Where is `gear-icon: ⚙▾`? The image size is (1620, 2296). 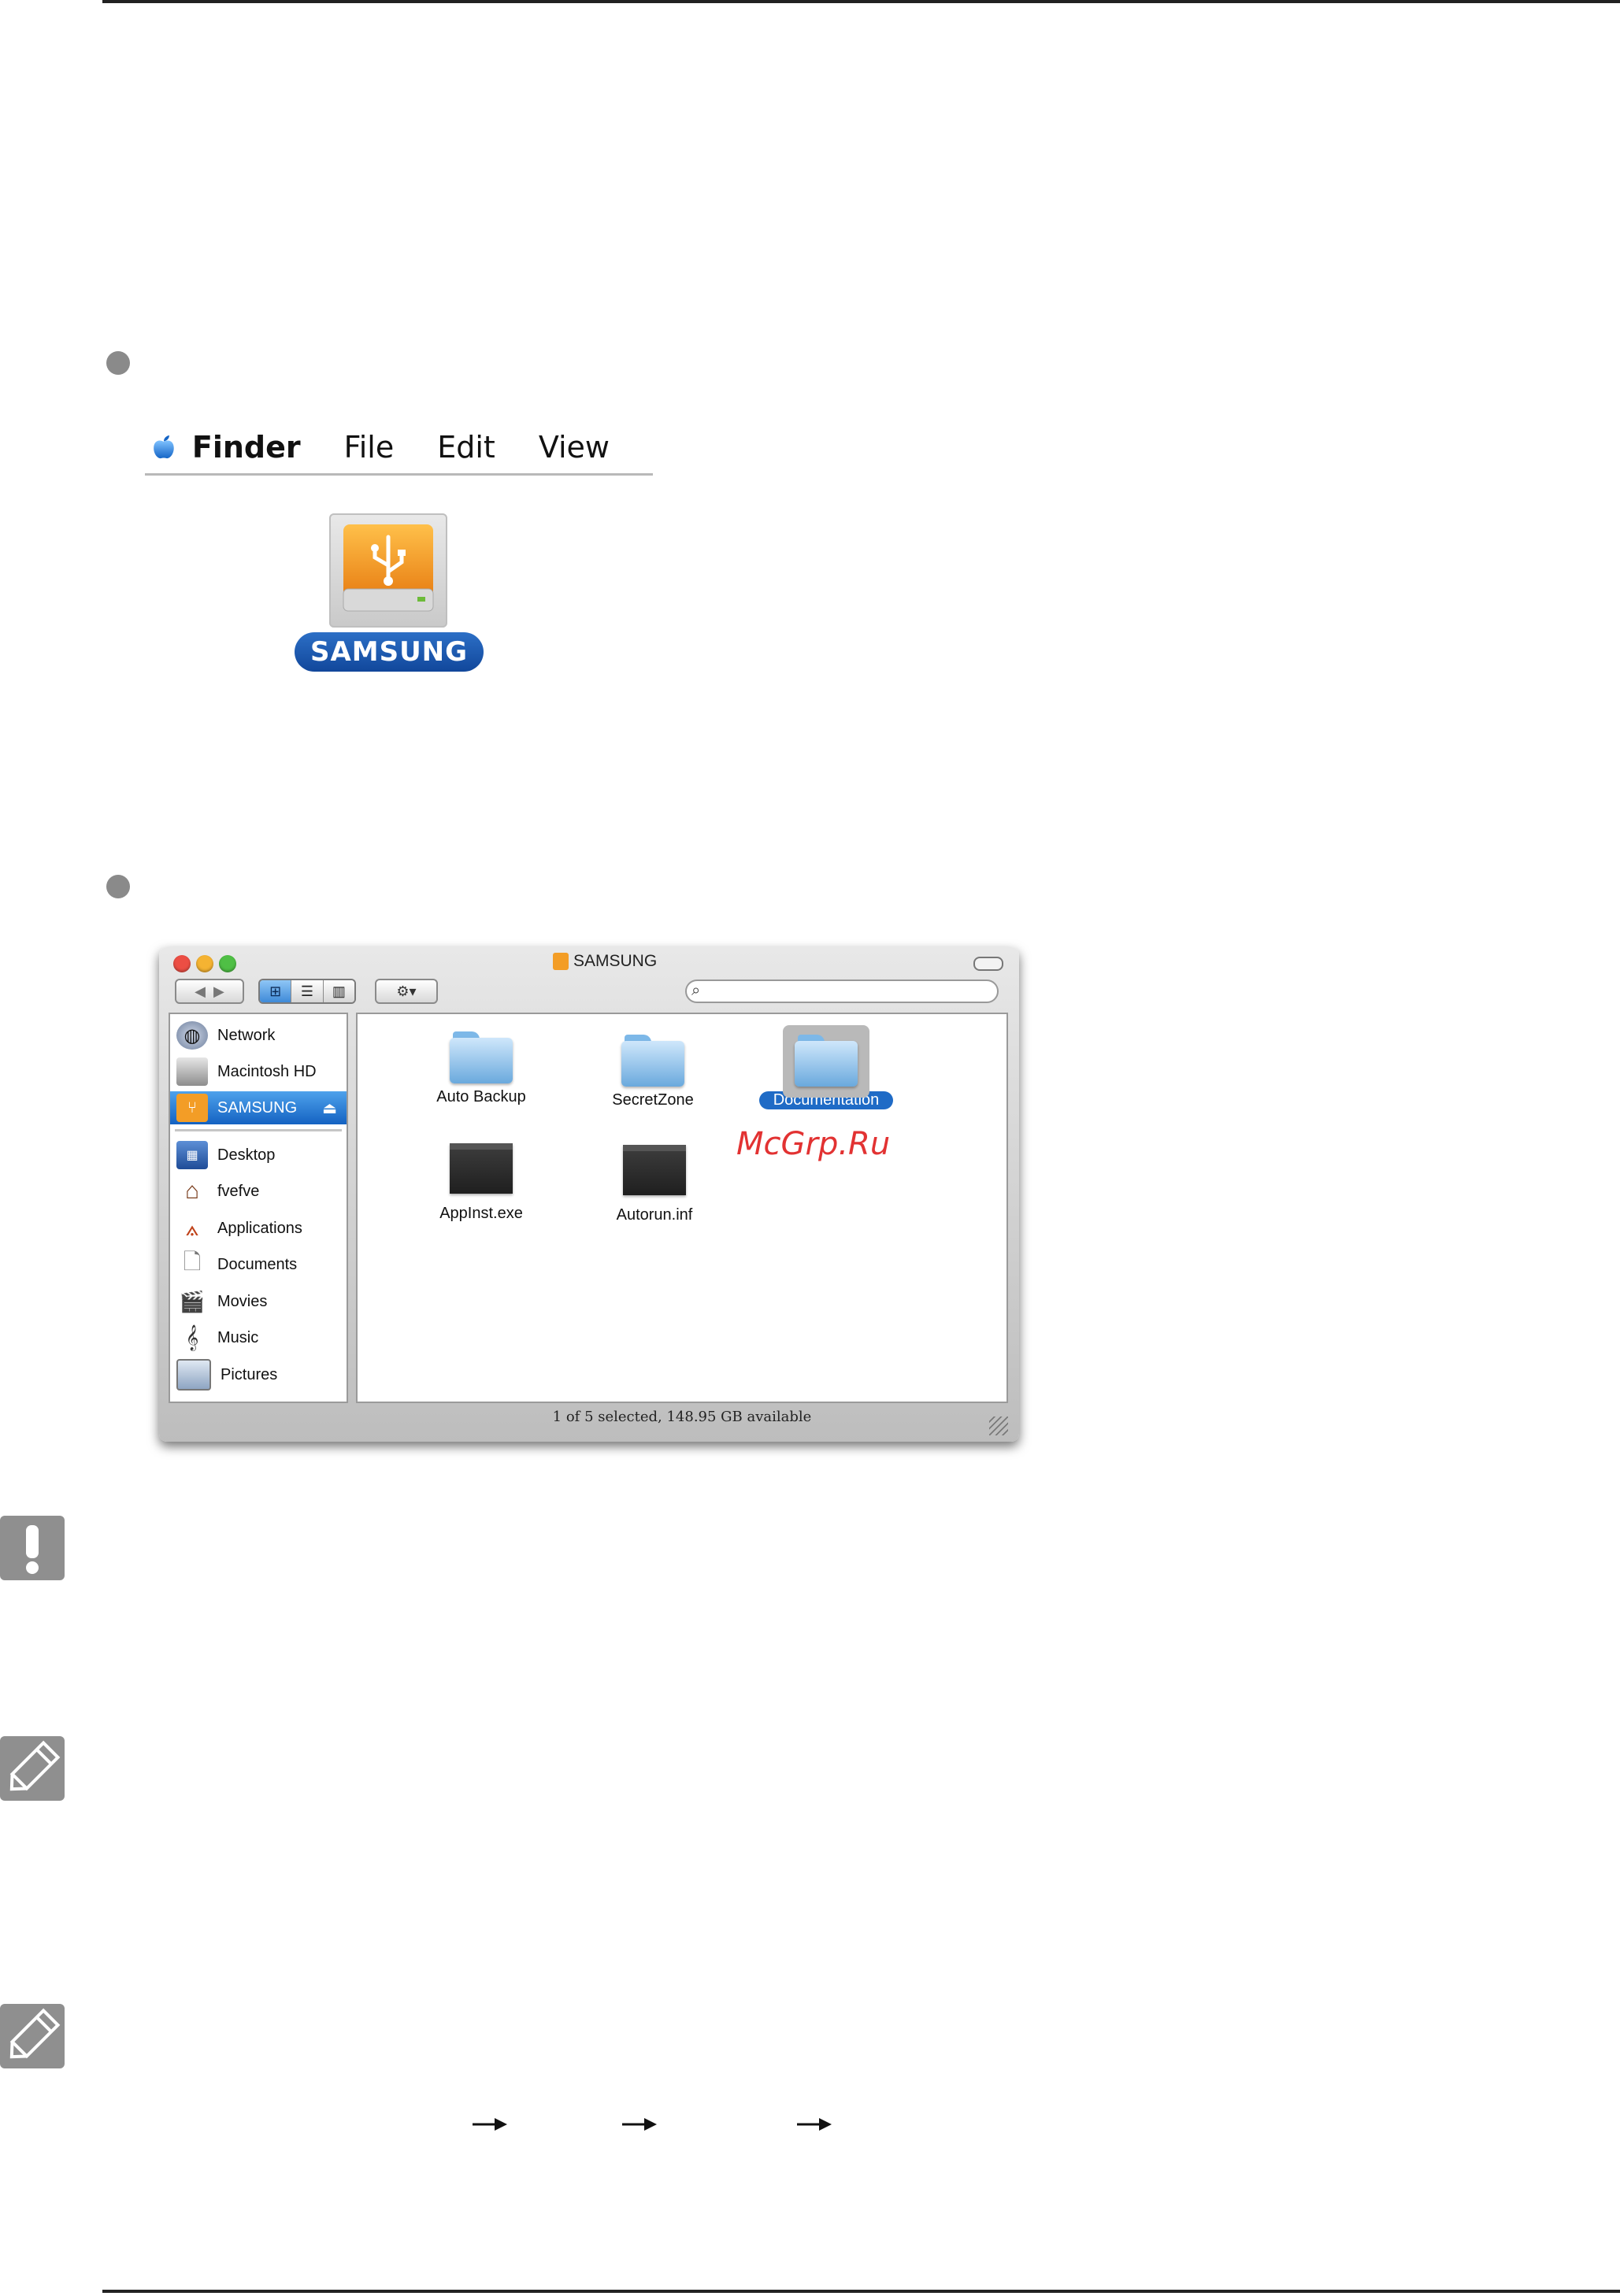
gear-icon: ⚙▾ is located at coordinates (406, 991).